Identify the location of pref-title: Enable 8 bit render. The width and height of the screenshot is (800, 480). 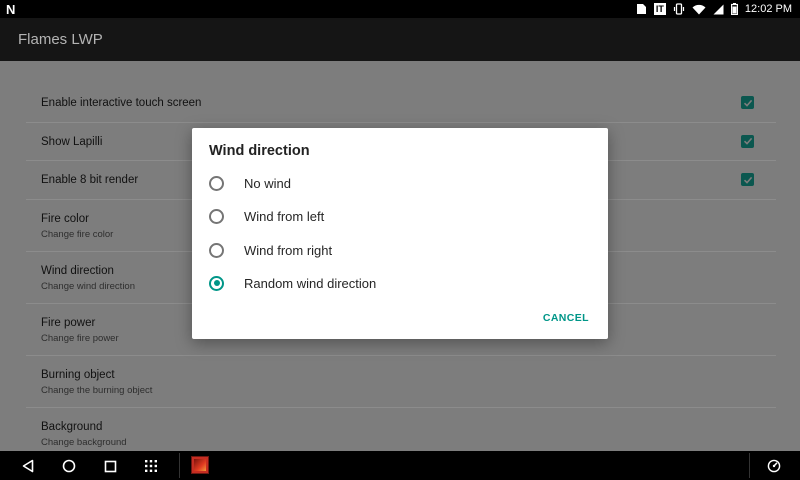
(90, 180).